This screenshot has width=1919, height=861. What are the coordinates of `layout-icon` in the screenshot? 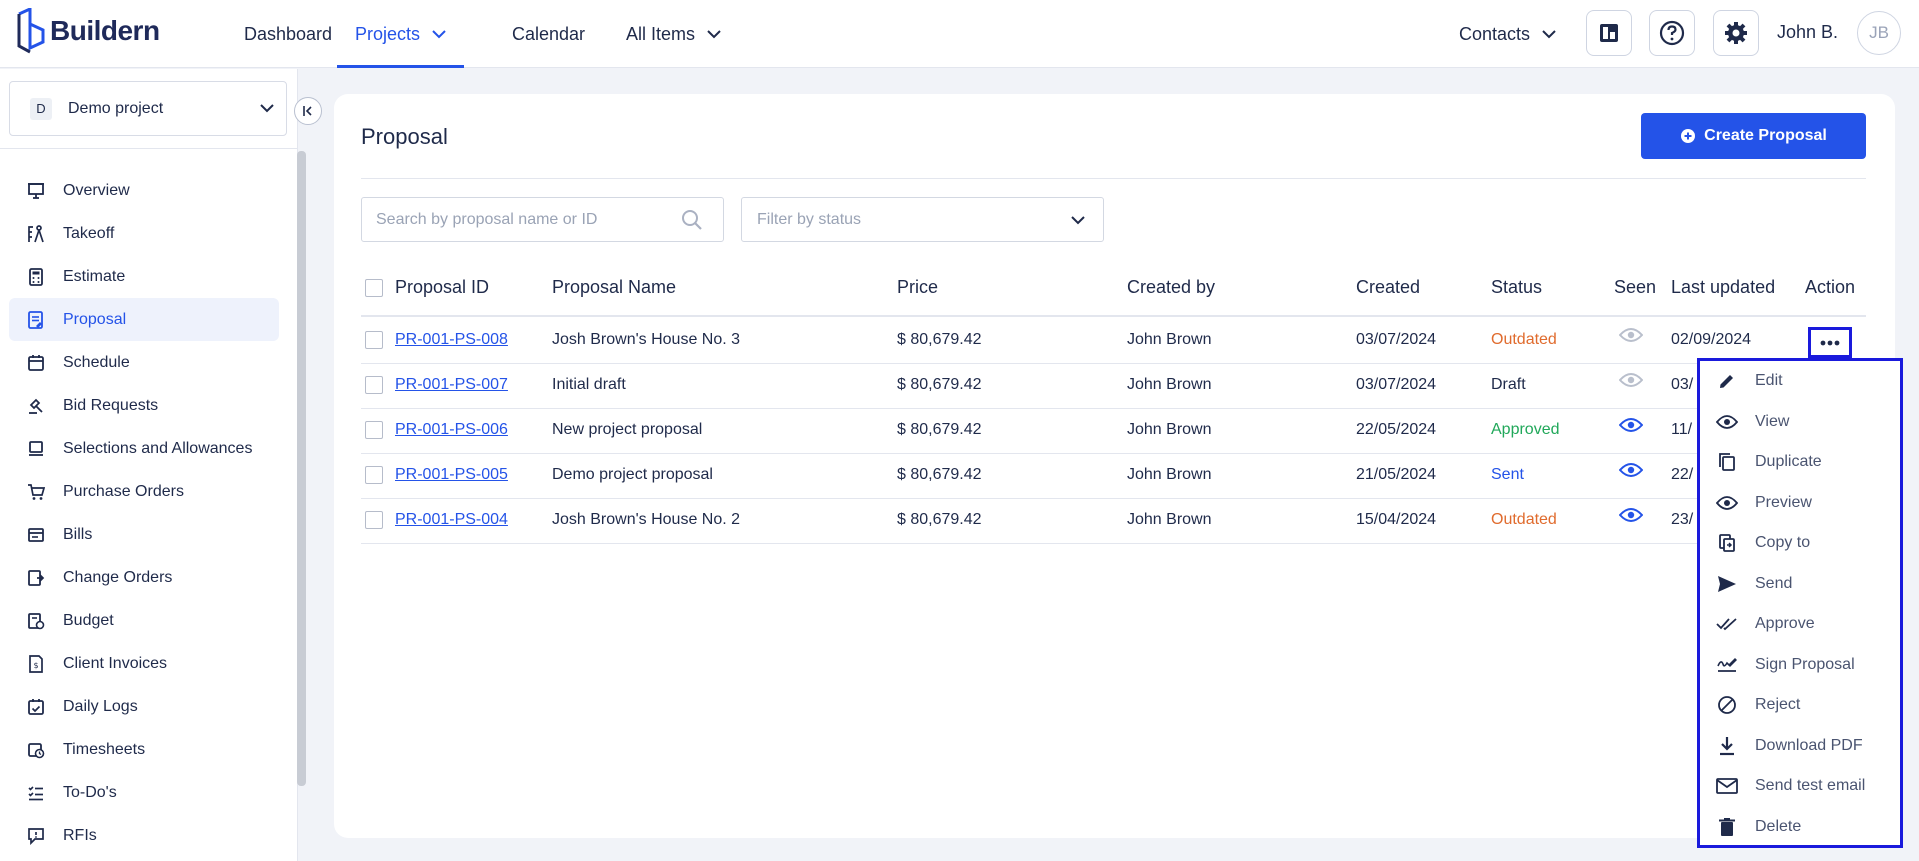 It's located at (1609, 33).